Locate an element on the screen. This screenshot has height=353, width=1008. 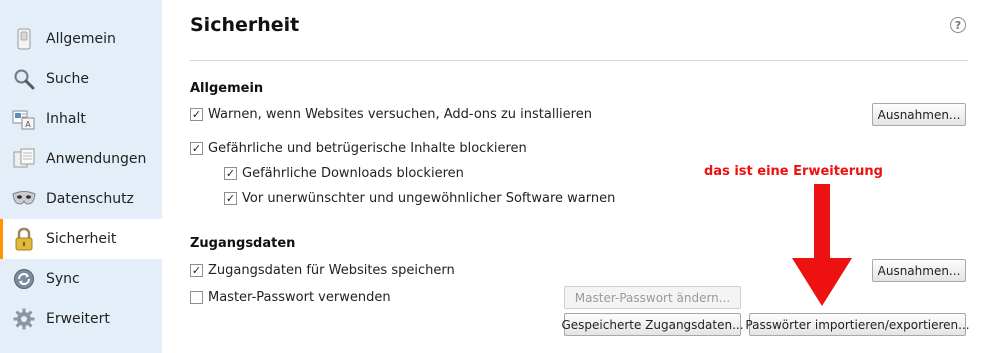
sidebar-item-sync: Sync is located at coordinates (81, 279).